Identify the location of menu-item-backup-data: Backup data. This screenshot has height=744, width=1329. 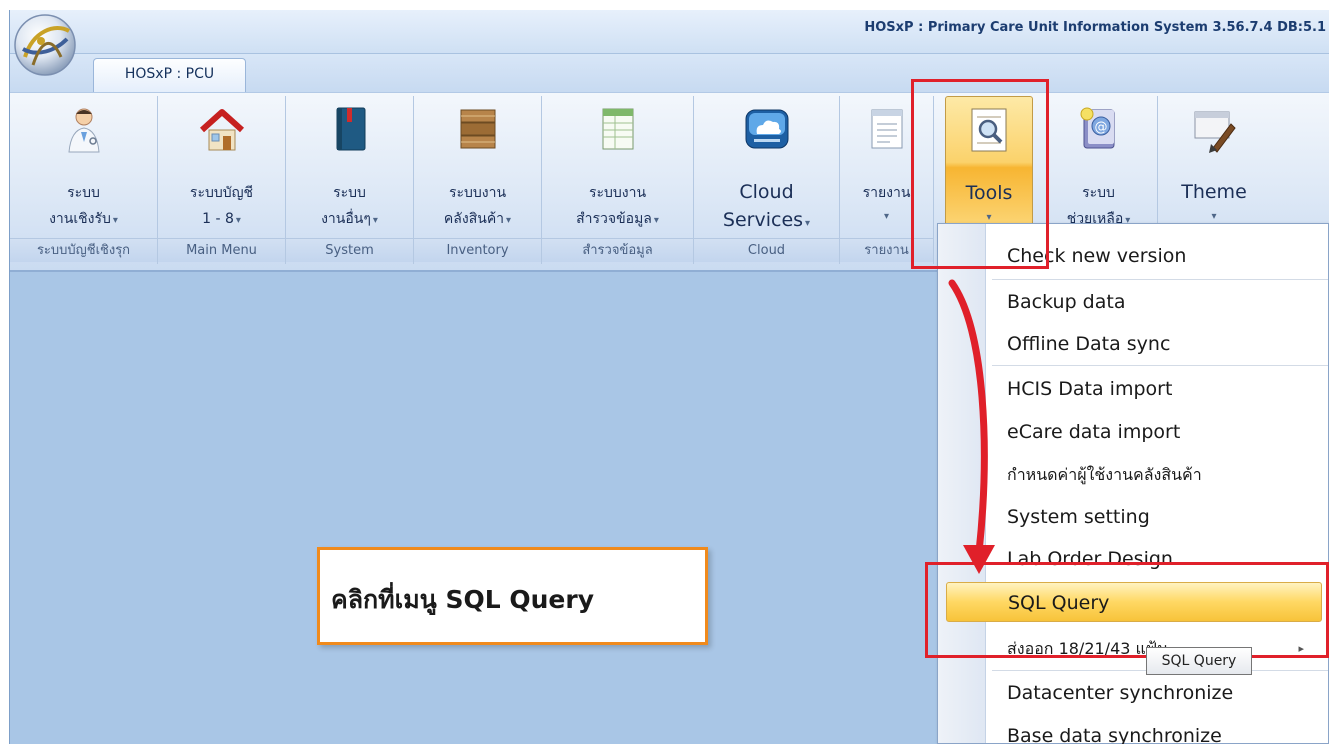
(1157, 302).